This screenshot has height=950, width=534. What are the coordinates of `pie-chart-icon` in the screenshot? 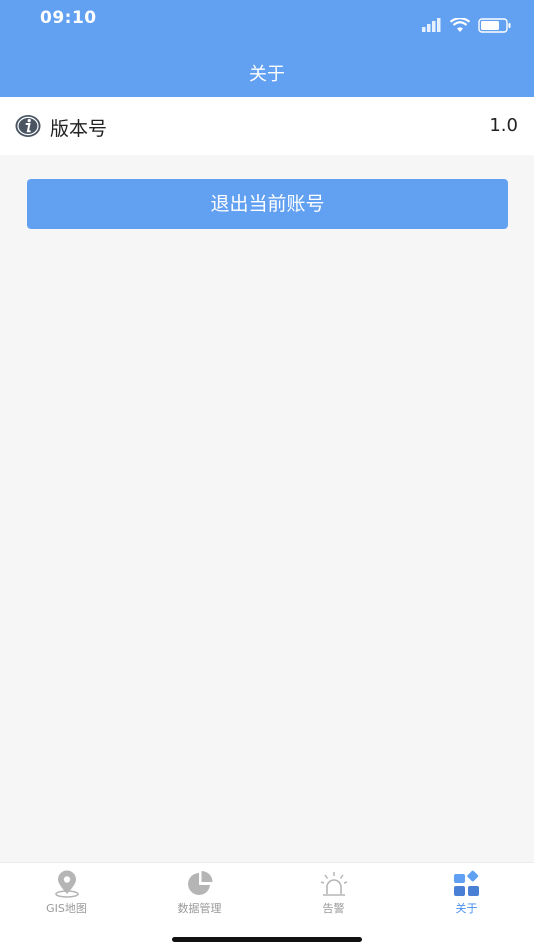 It's located at (199, 883).